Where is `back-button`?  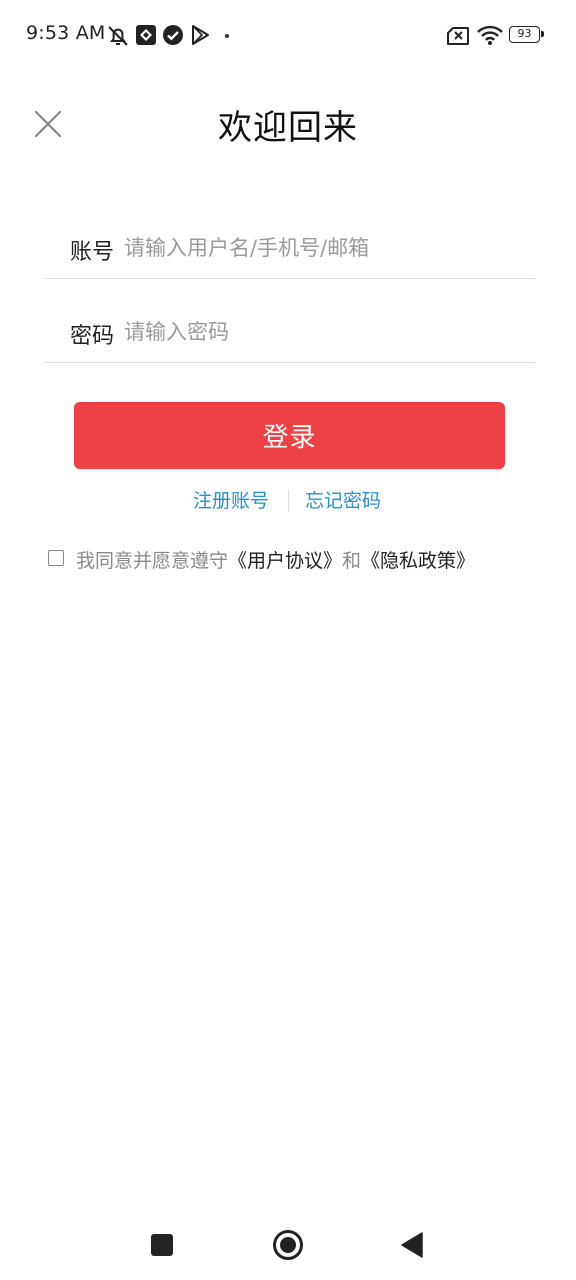 back-button is located at coordinates (412, 1247).